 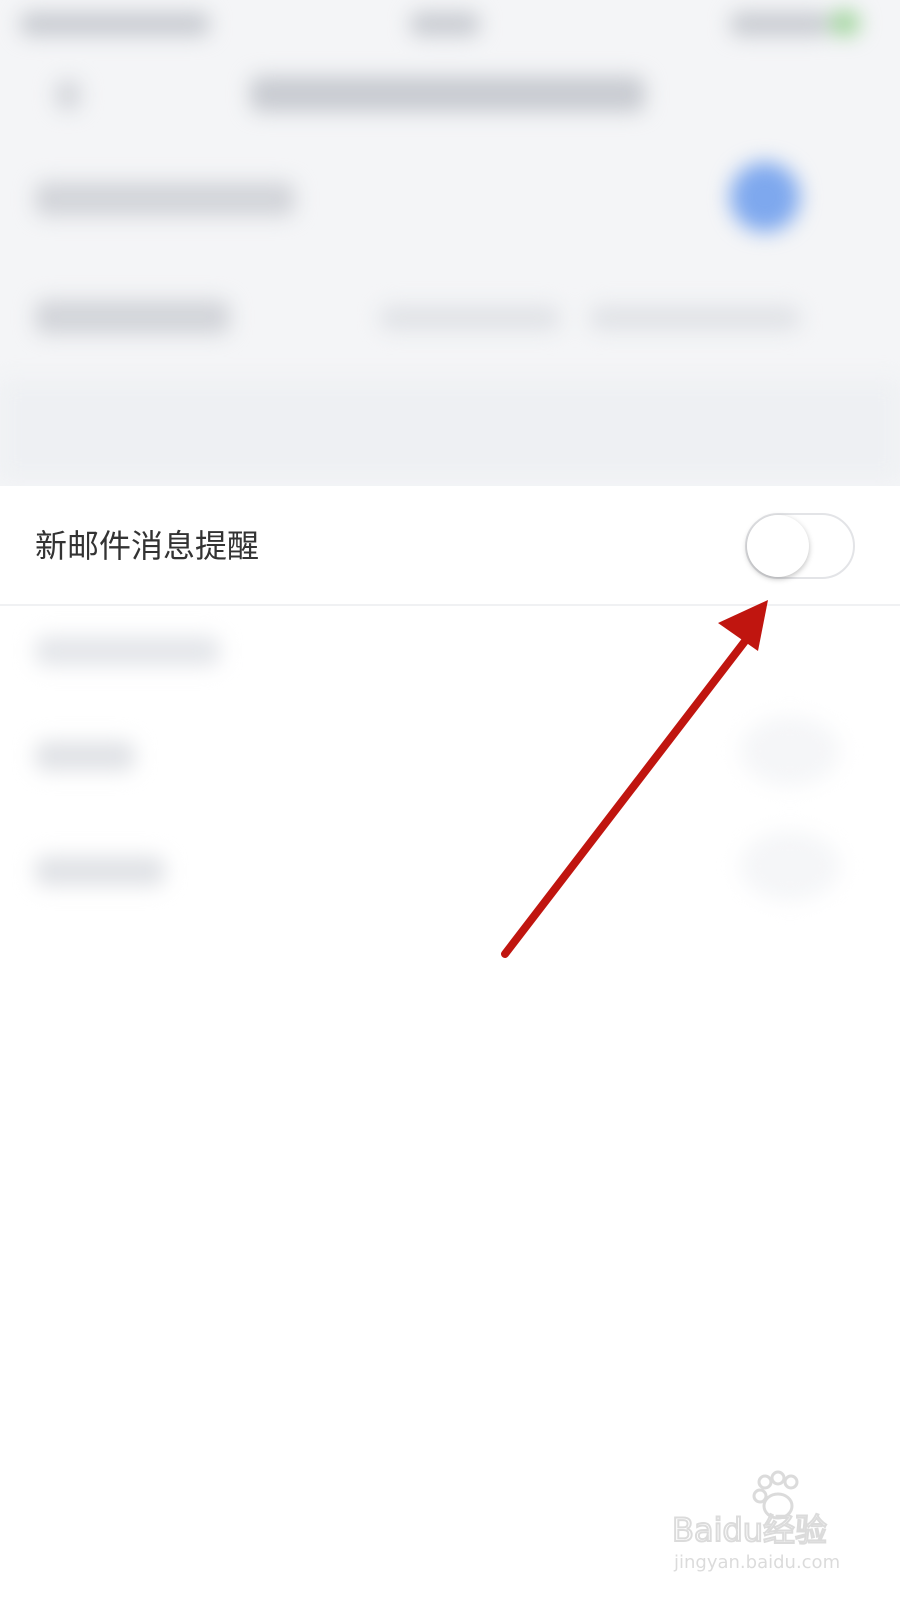 What do you see at coordinates (749, 1530) in the screenshot?
I see `watermark-brand: Baidu经验` at bounding box center [749, 1530].